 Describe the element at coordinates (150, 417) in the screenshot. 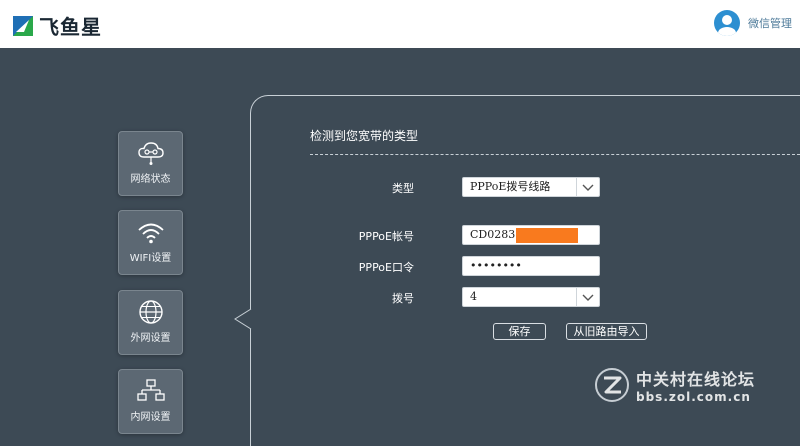

I see `sidebar-item-label: 内网设置` at that location.